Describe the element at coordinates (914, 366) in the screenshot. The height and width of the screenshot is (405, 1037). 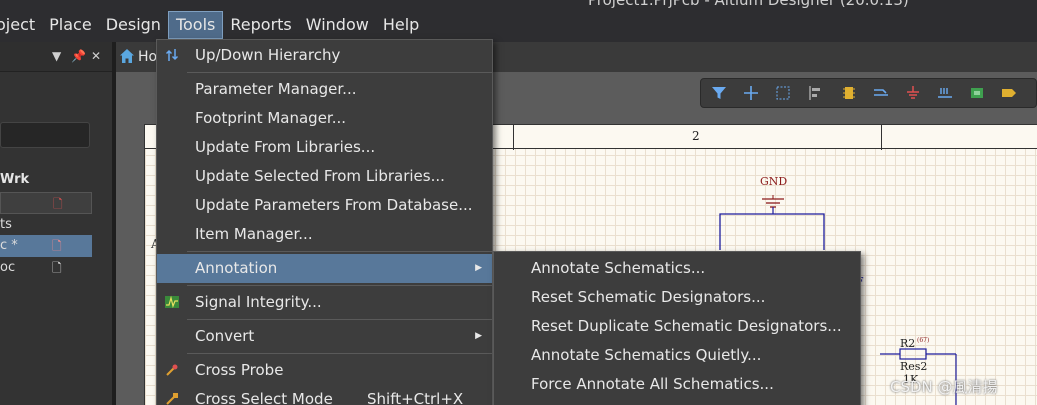
I see `res2-comment: Res2` at that location.